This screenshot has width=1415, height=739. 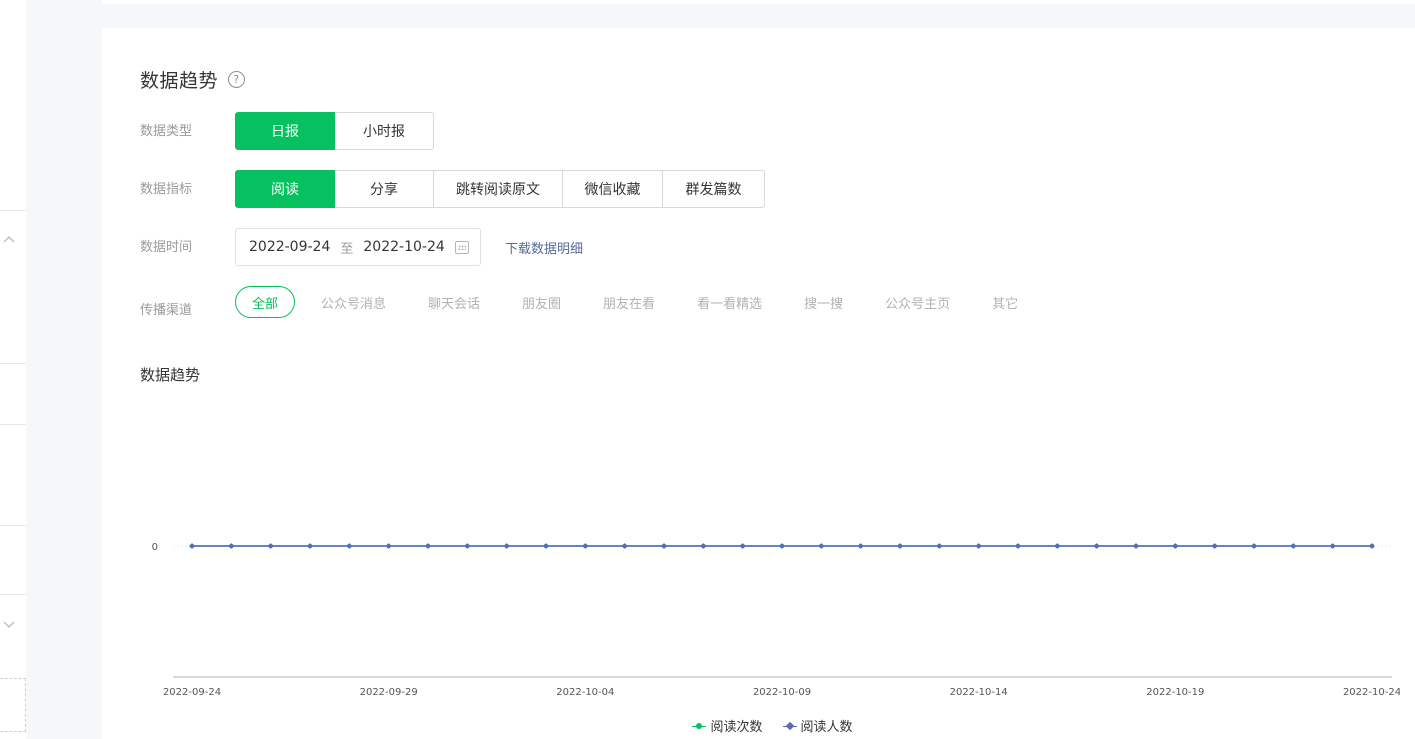 What do you see at coordinates (782, 692) in the screenshot?
I see `x-tick-label: 2022-10-09` at bounding box center [782, 692].